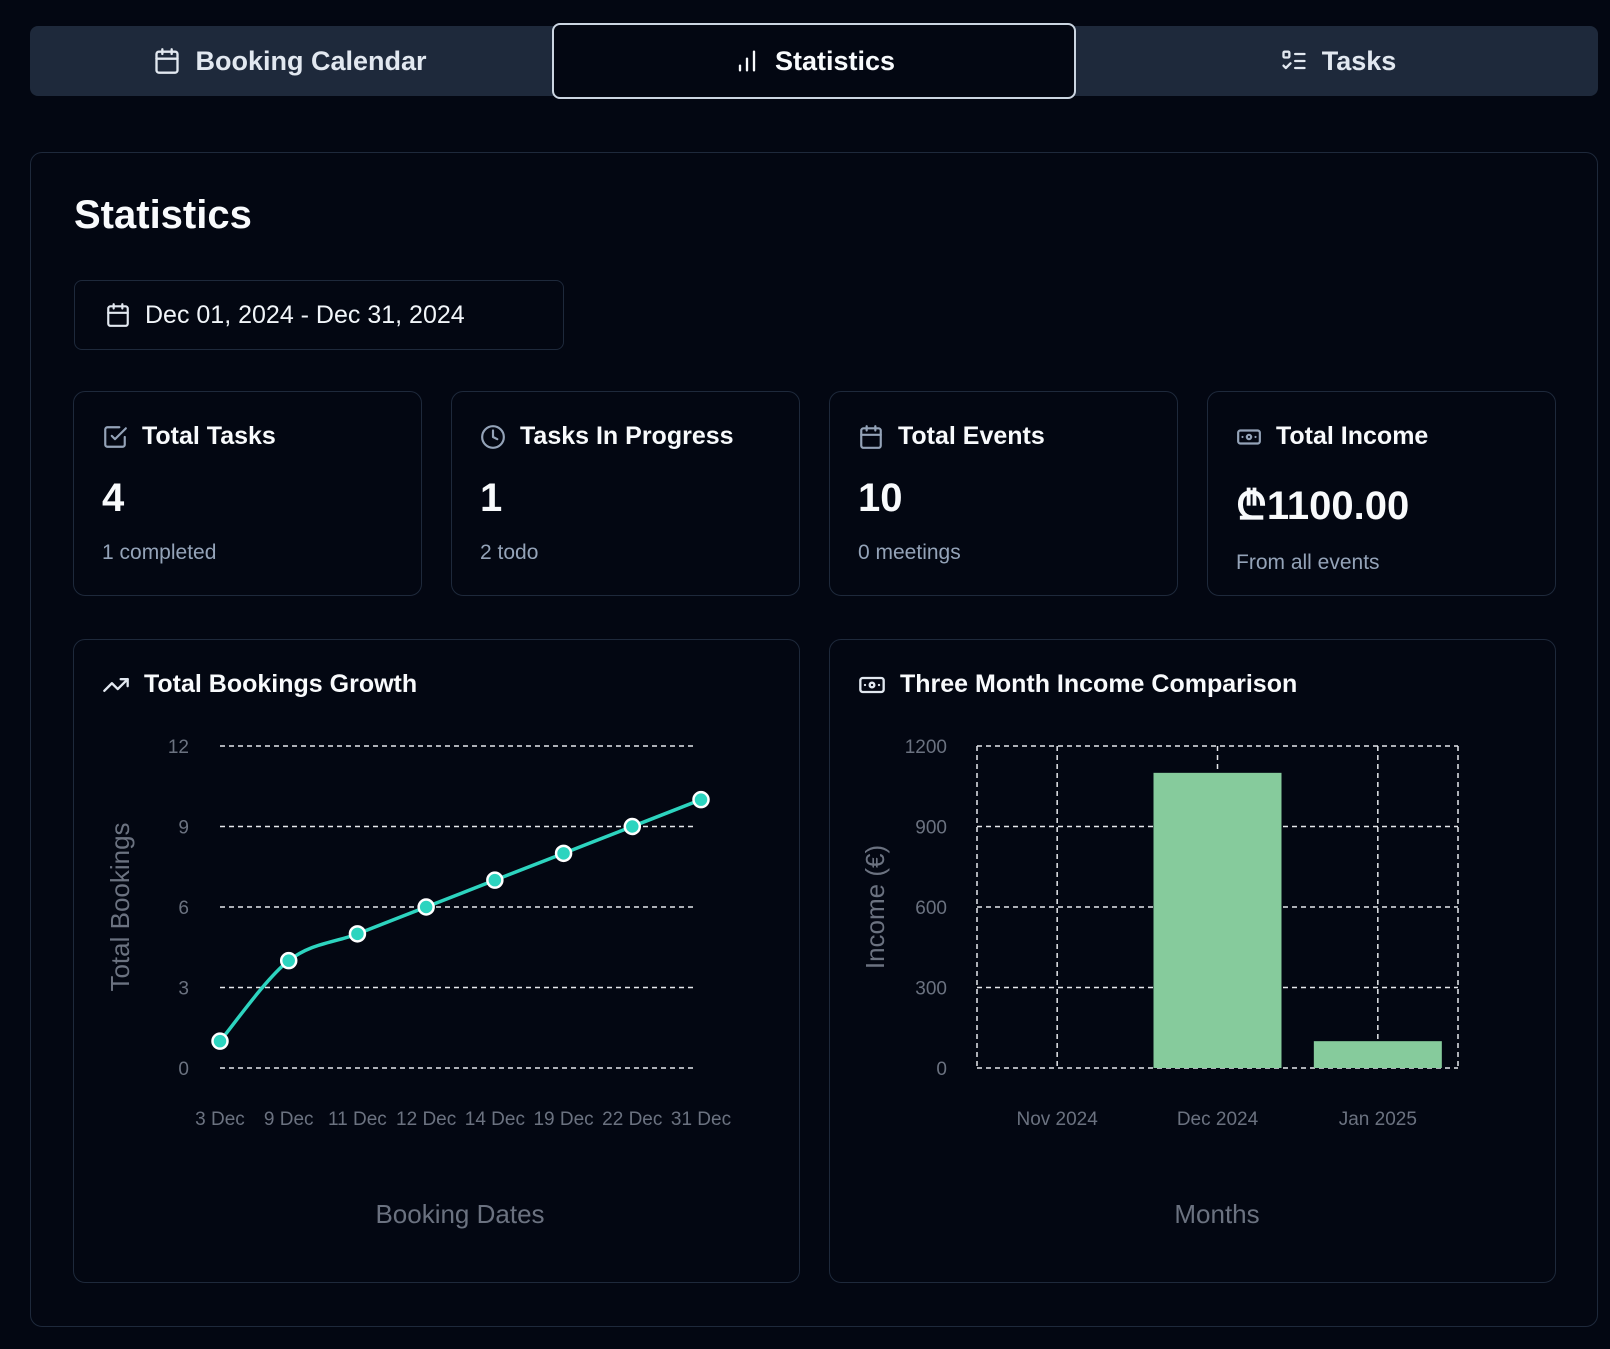  Describe the element at coordinates (459, 1214) in the screenshot. I see `x-axis-label: Booking Dates` at that location.